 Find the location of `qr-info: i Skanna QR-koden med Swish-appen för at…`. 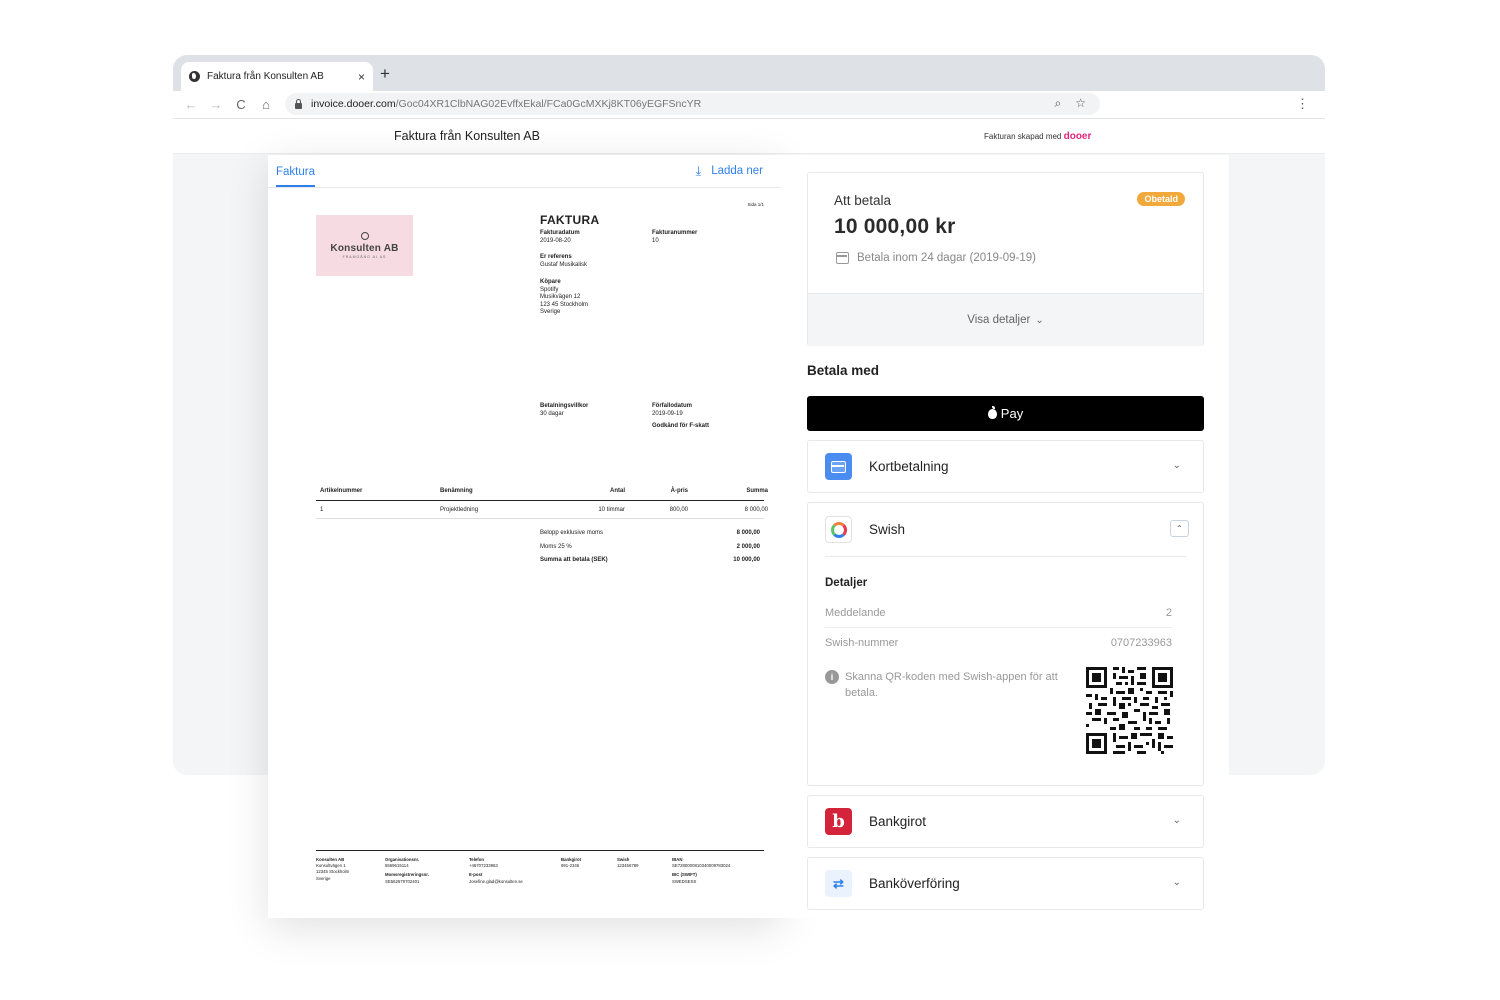

qr-info: i Skanna QR-koden med Swish-appen för at… is located at coordinates (945, 685).